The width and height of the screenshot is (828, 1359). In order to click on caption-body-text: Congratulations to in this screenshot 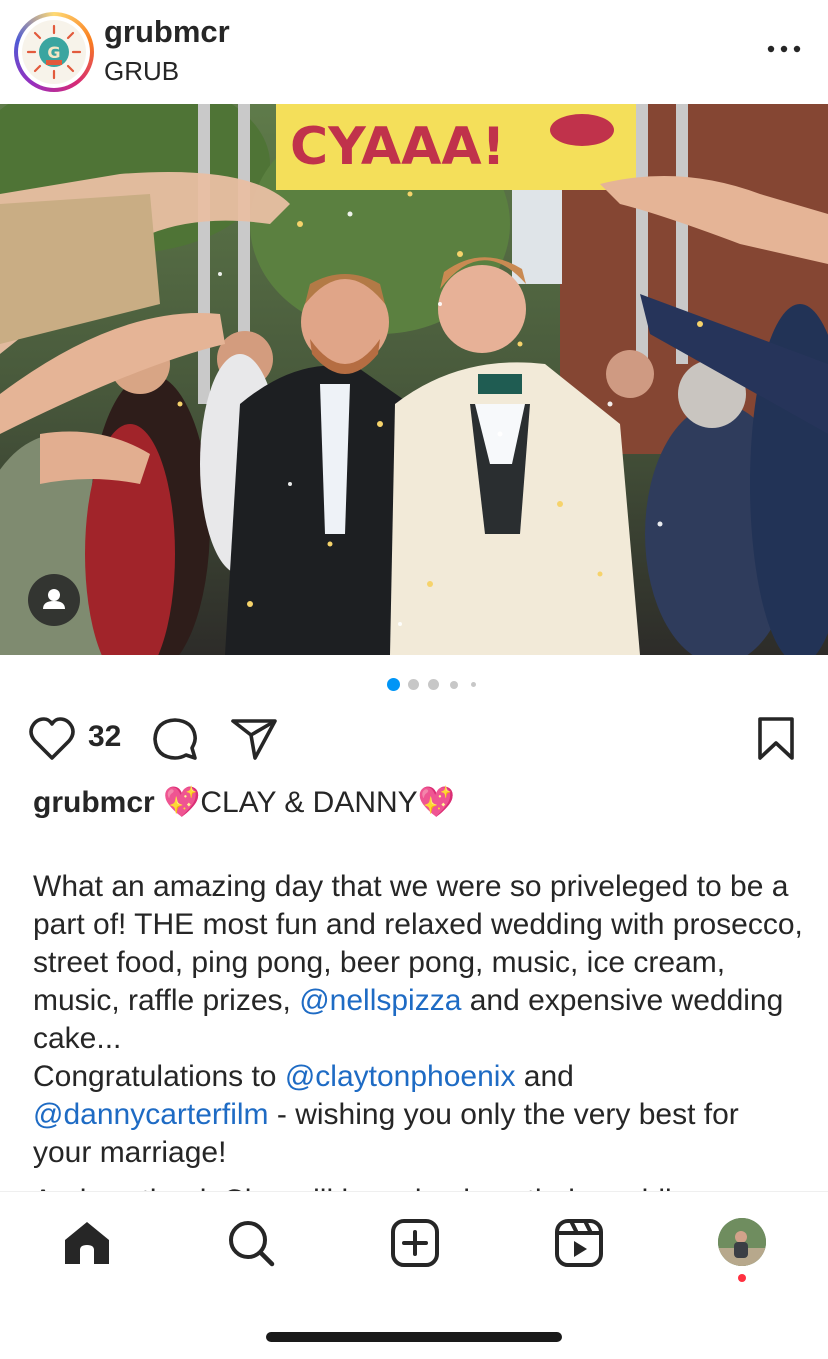, I will do `click(155, 1076)`.